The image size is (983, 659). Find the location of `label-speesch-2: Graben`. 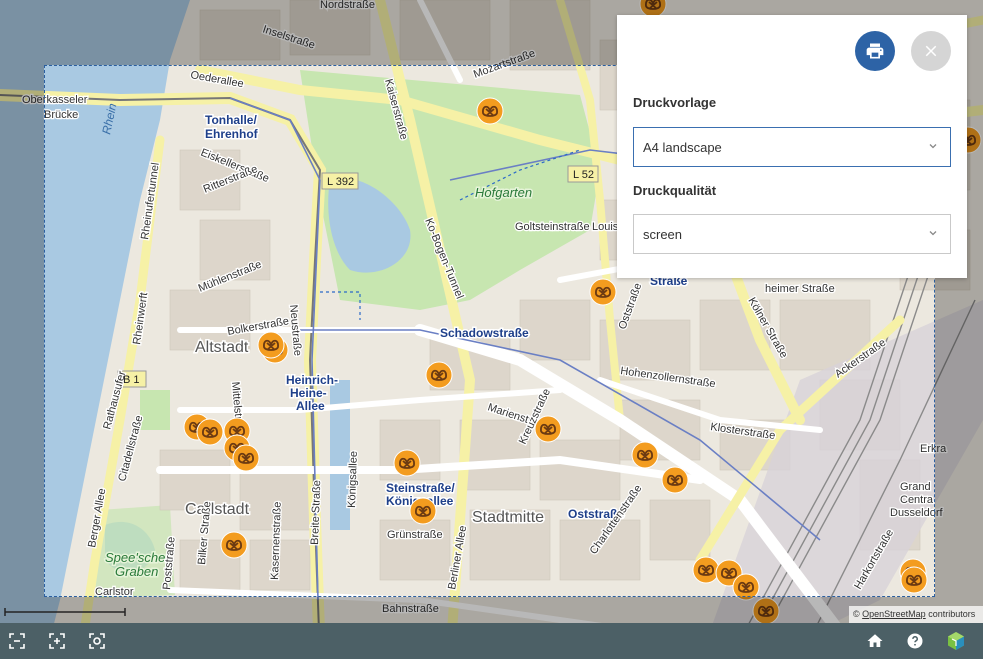

label-speesch-2: Graben is located at coordinates (136, 571).